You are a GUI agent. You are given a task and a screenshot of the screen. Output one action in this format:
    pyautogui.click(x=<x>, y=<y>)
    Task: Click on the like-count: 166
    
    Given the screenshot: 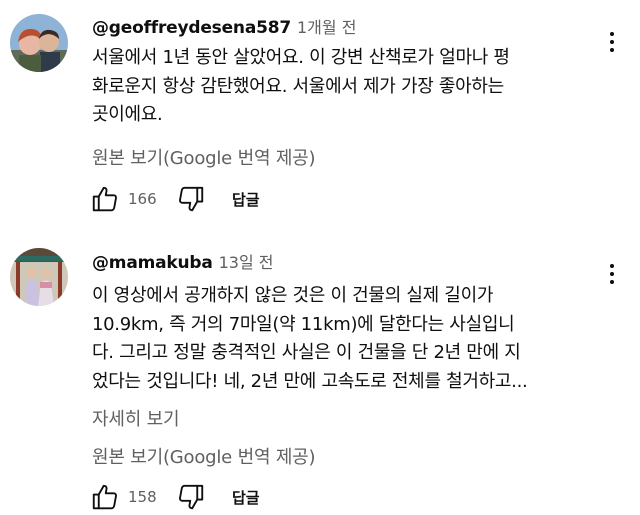 What is the action you would take?
    pyautogui.click(x=142, y=199)
    